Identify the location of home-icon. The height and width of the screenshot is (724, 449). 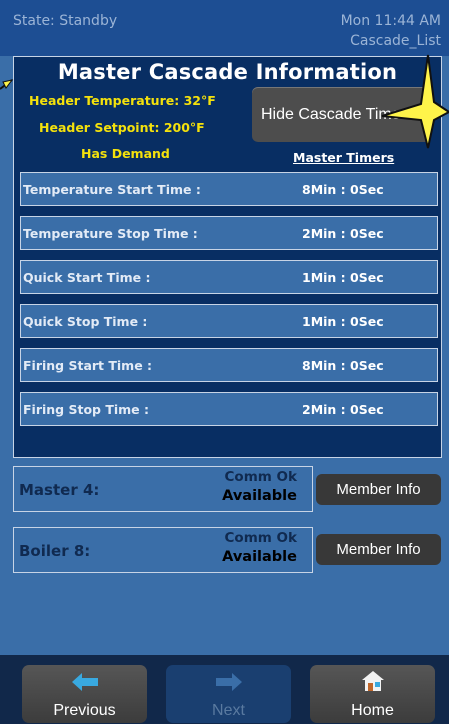
(372, 684).